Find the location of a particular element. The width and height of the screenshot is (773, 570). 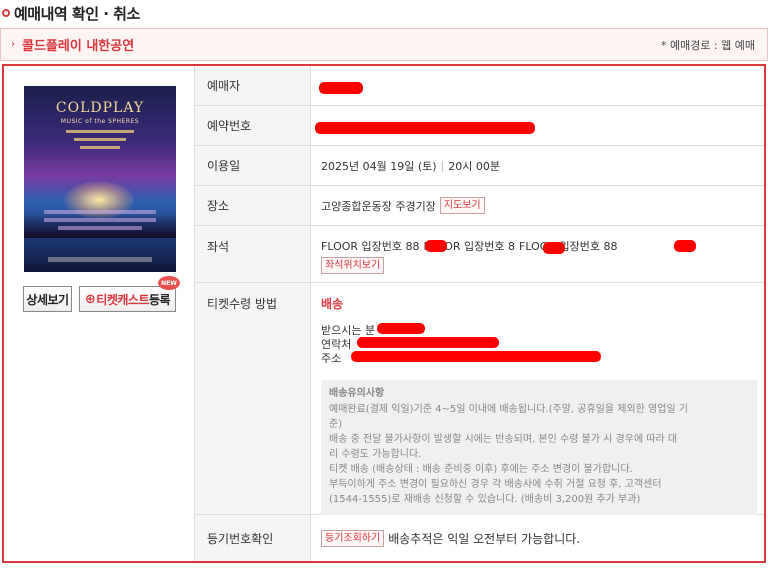

booking-route: * 예매경로 : 웹 예매 is located at coordinates (707, 45).